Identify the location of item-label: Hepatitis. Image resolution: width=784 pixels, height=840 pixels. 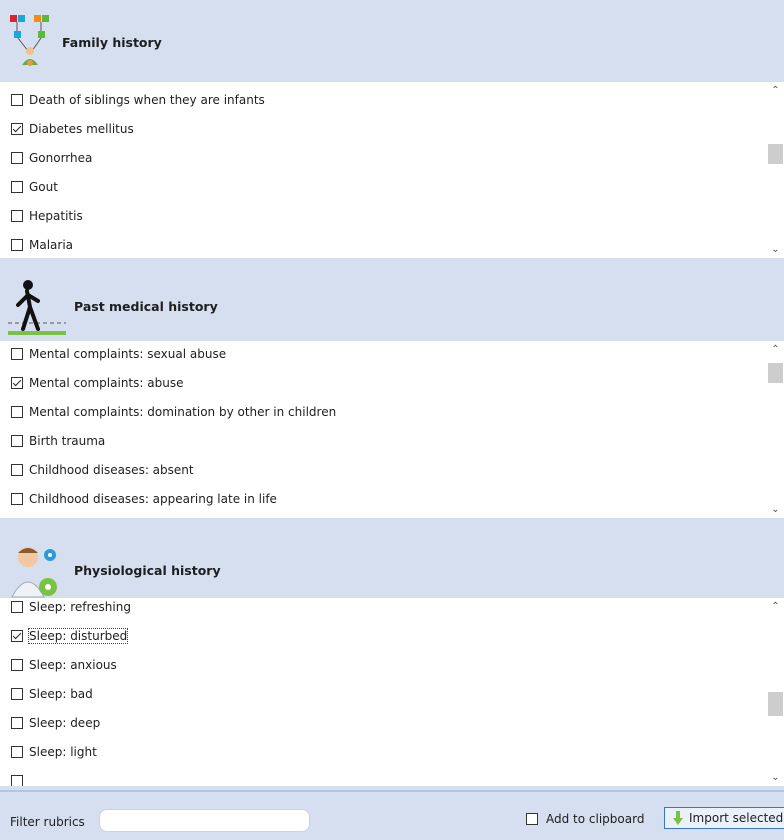
(56, 216).